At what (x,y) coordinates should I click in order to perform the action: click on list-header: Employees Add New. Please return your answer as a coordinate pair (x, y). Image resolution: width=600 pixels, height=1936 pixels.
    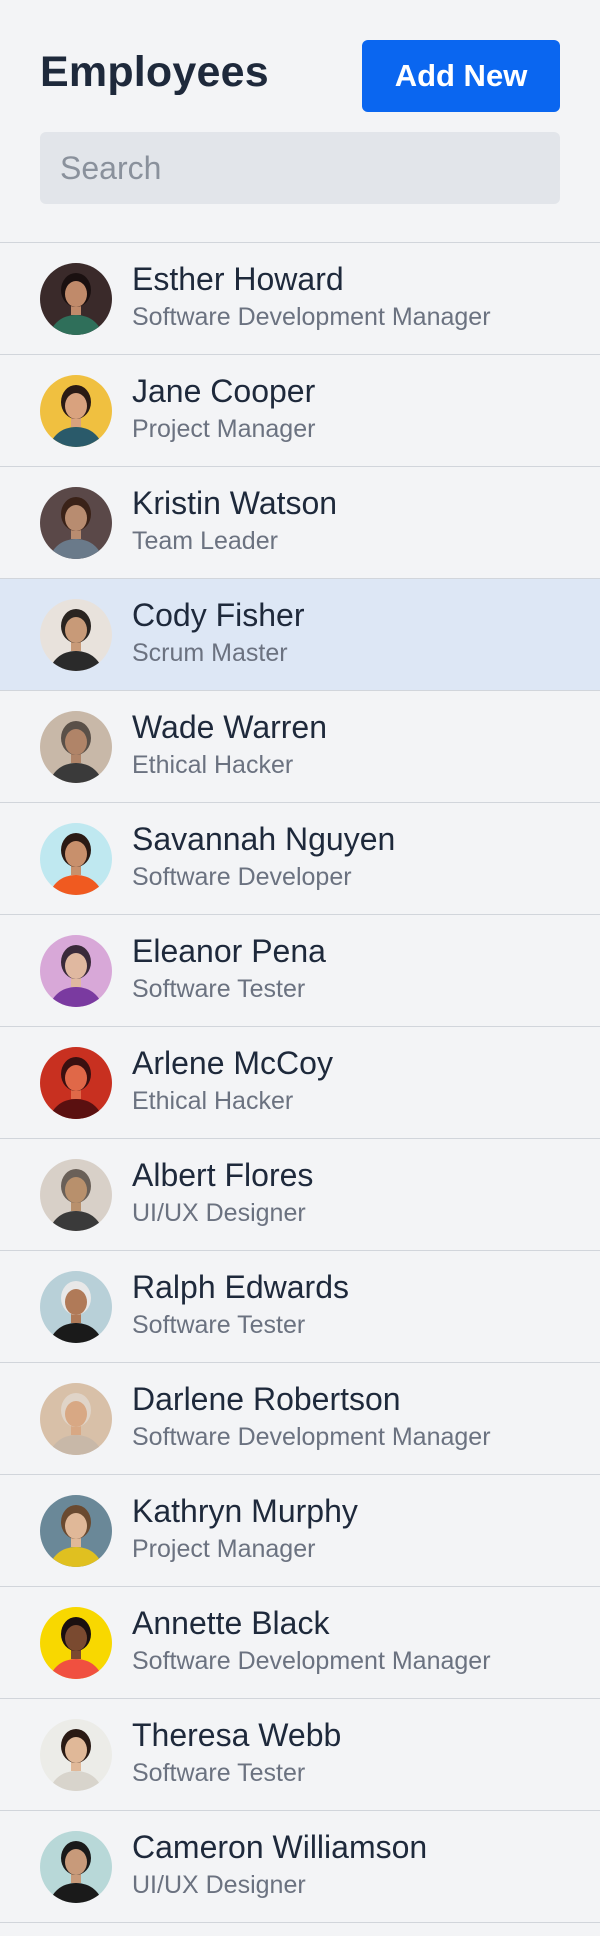
    Looking at the image, I should click on (300, 121).